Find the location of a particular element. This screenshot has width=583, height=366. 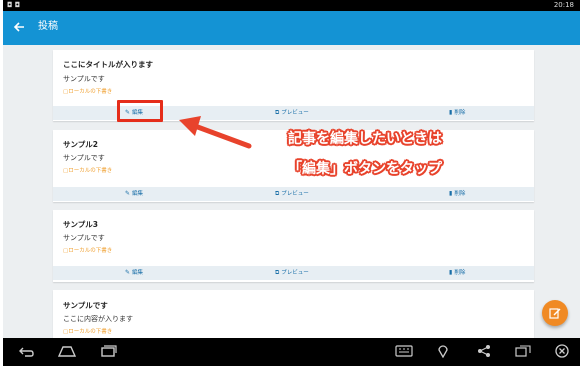

edit-button-highlight is located at coordinates (140, 111).